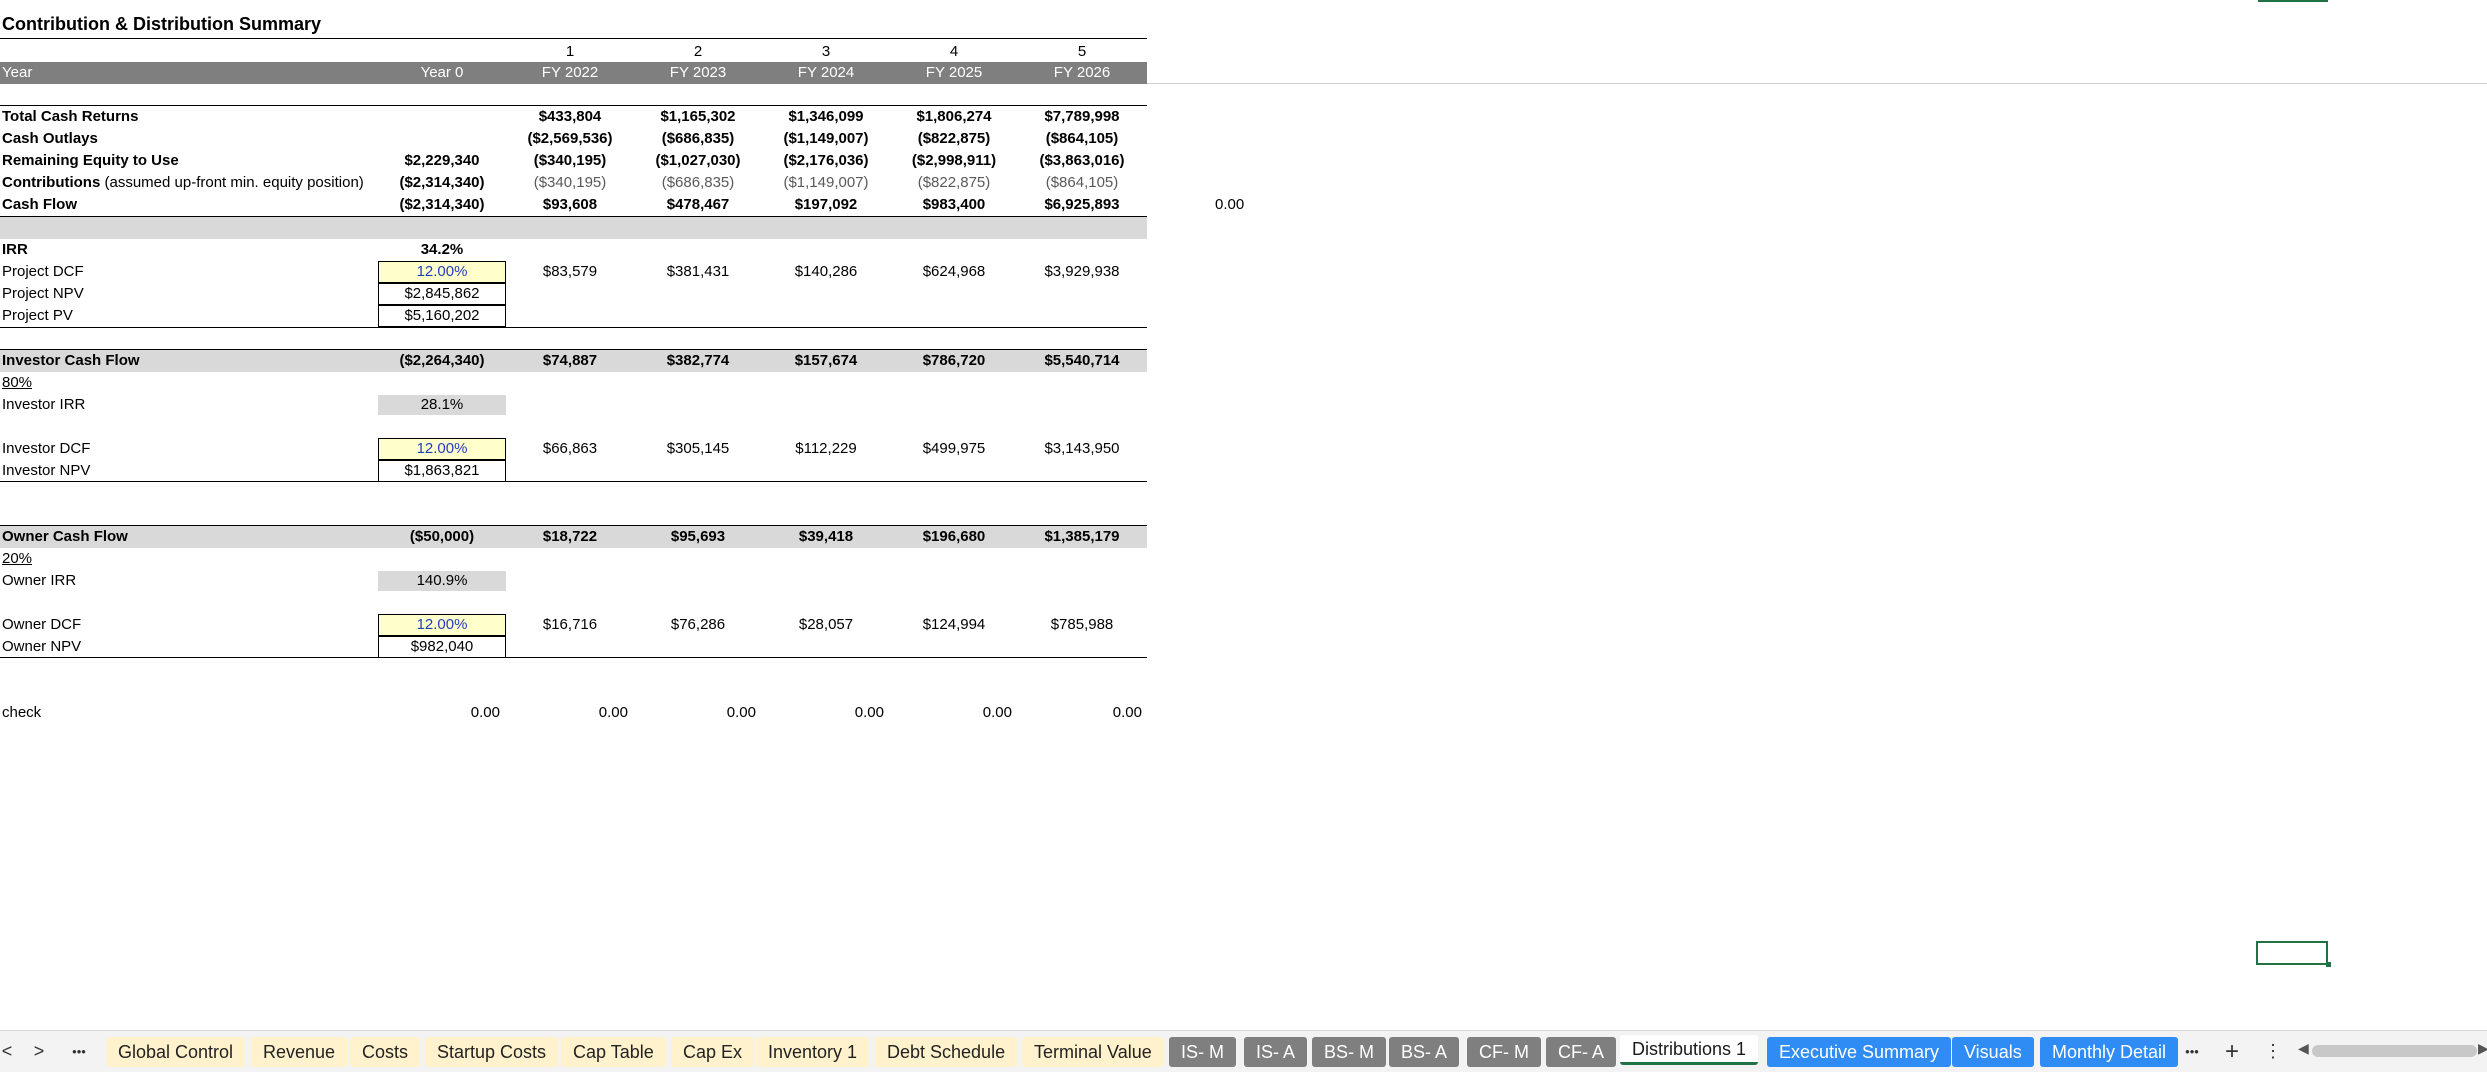 The image size is (2487, 1072). What do you see at coordinates (2328, 964) in the screenshot?
I see `fill-handle` at bounding box center [2328, 964].